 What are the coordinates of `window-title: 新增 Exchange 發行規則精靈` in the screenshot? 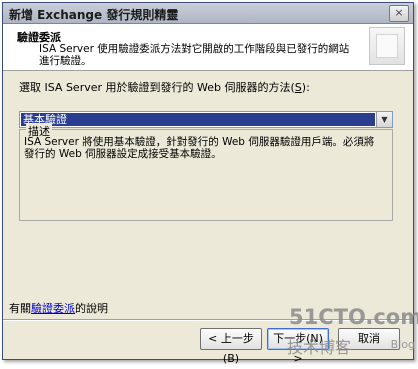 It's located at (94, 15).